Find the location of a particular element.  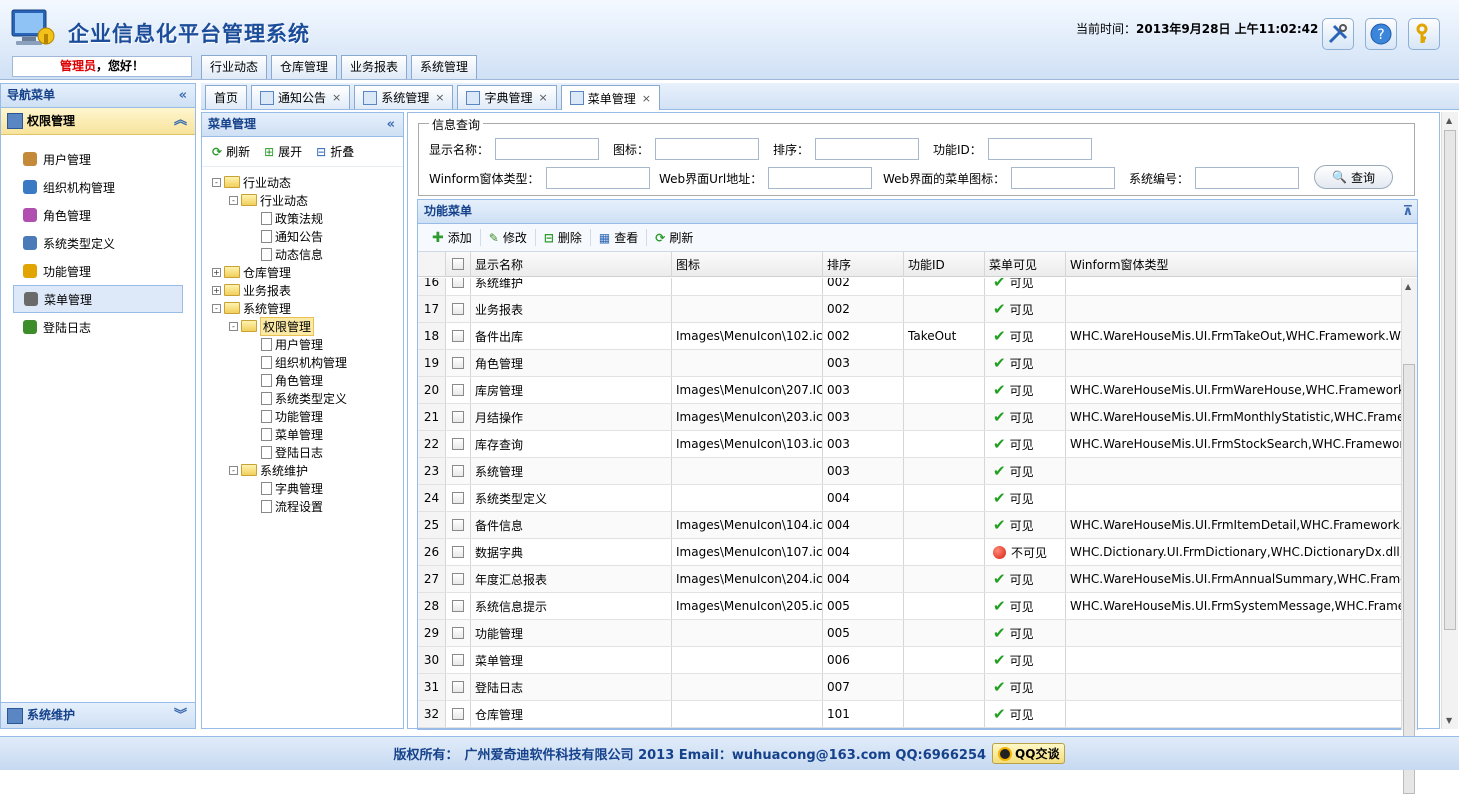

col-header: 排序 is located at coordinates (863, 264).